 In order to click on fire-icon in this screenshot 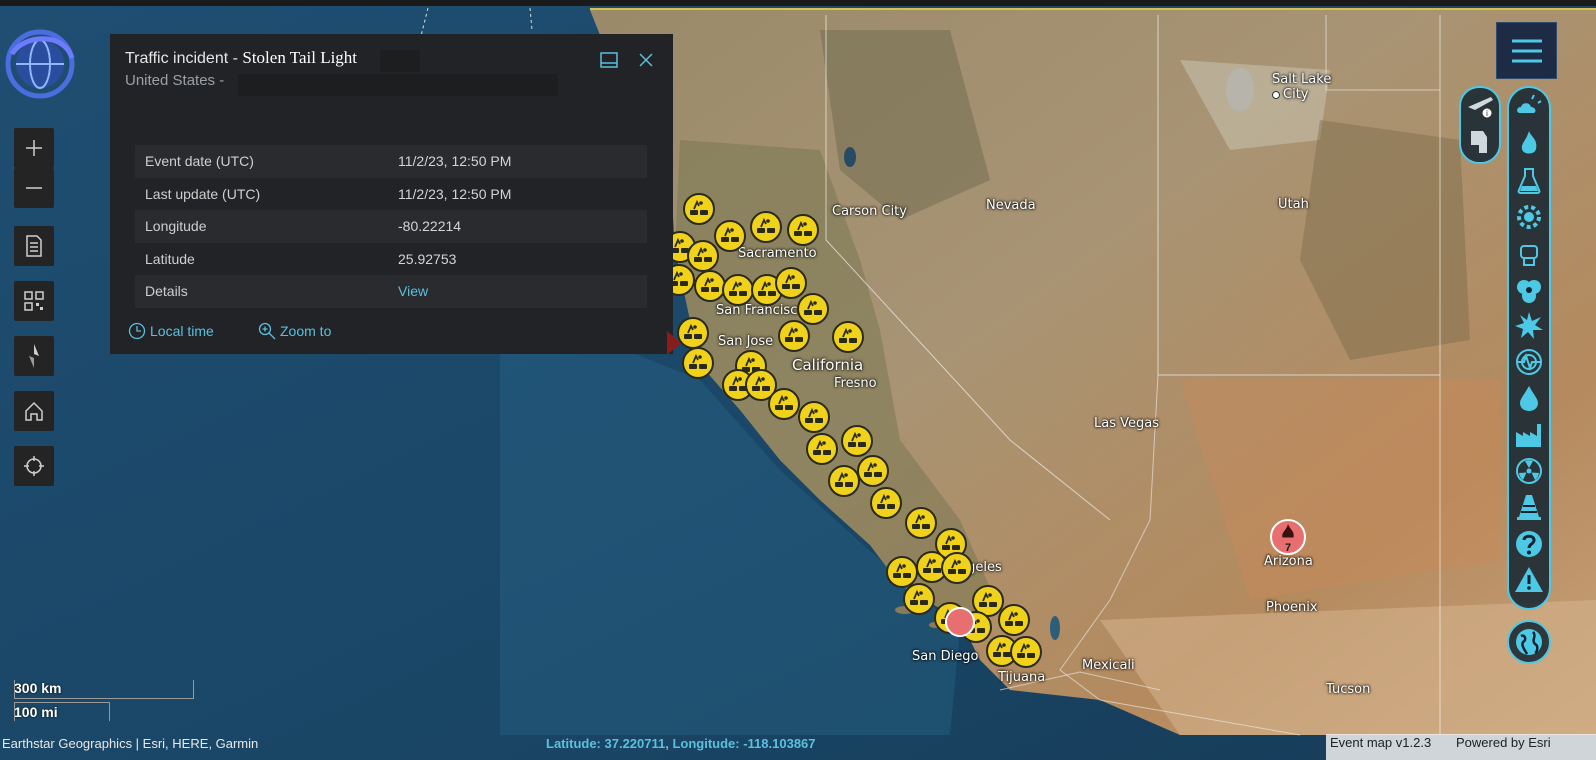, I will do `click(1529, 142)`.